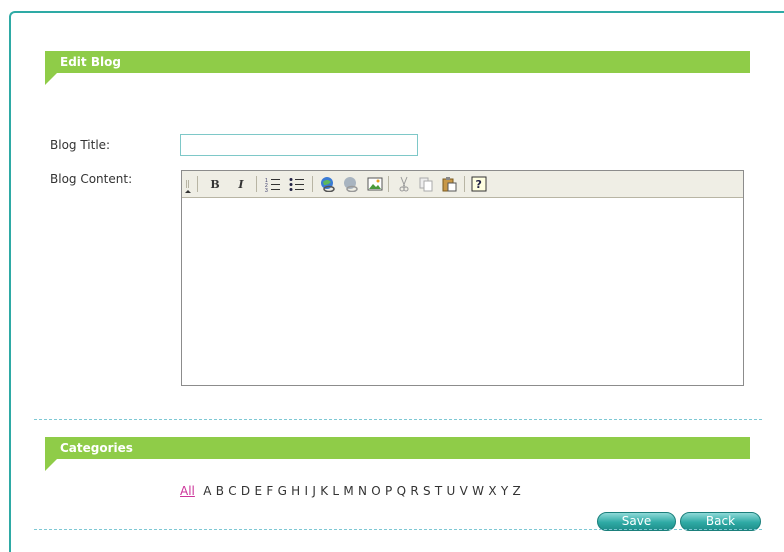 The image size is (784, 552). Describe the element at coordinates (464, 491) in the screenshot. I see `filter-letter-link: V` at that location.